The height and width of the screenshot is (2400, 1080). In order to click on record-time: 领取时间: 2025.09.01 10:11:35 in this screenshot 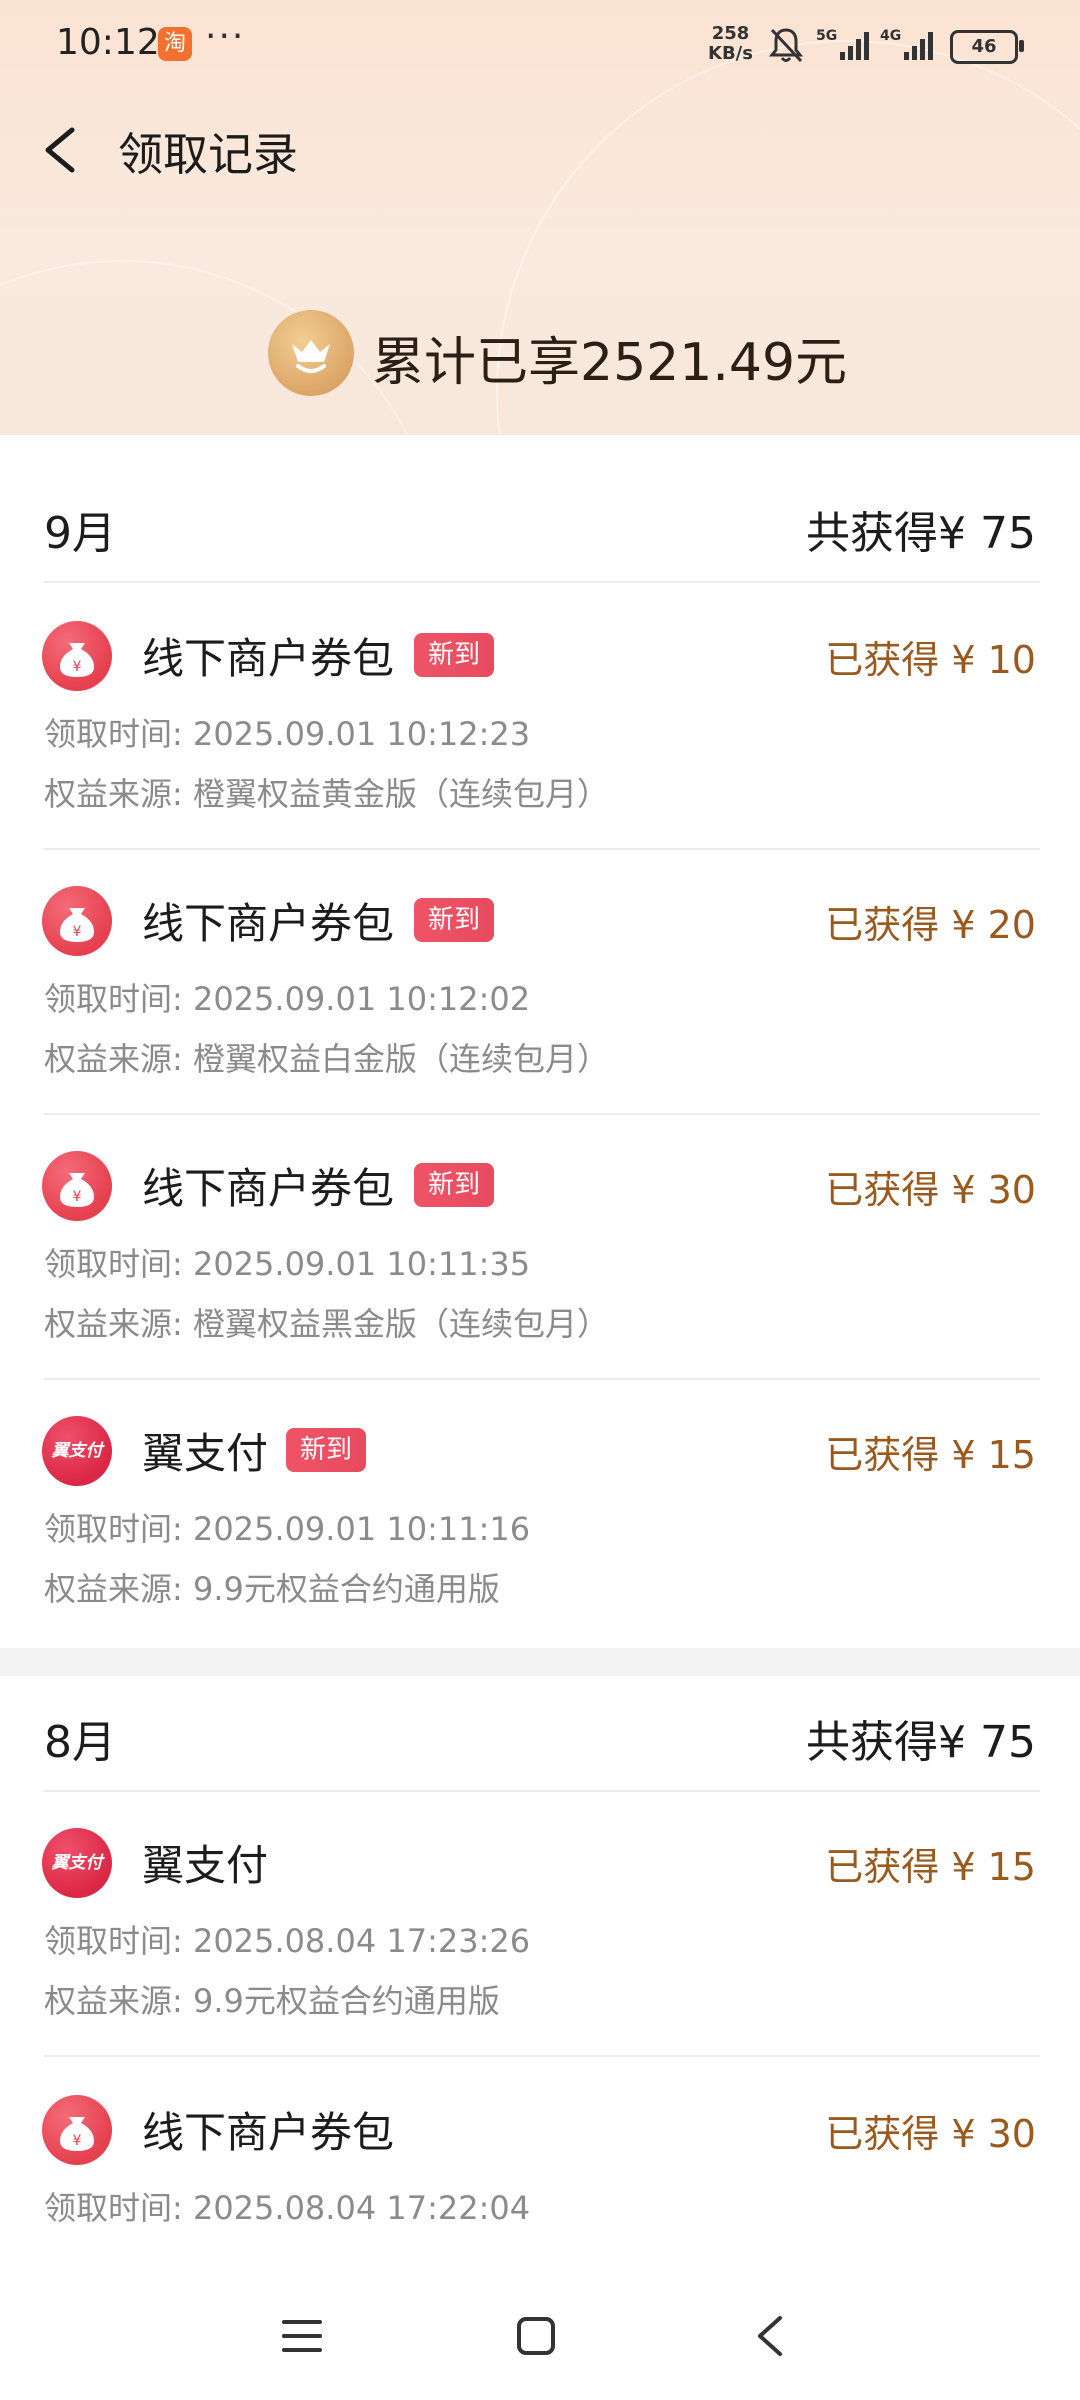, I will do `click(287, 1264)`.